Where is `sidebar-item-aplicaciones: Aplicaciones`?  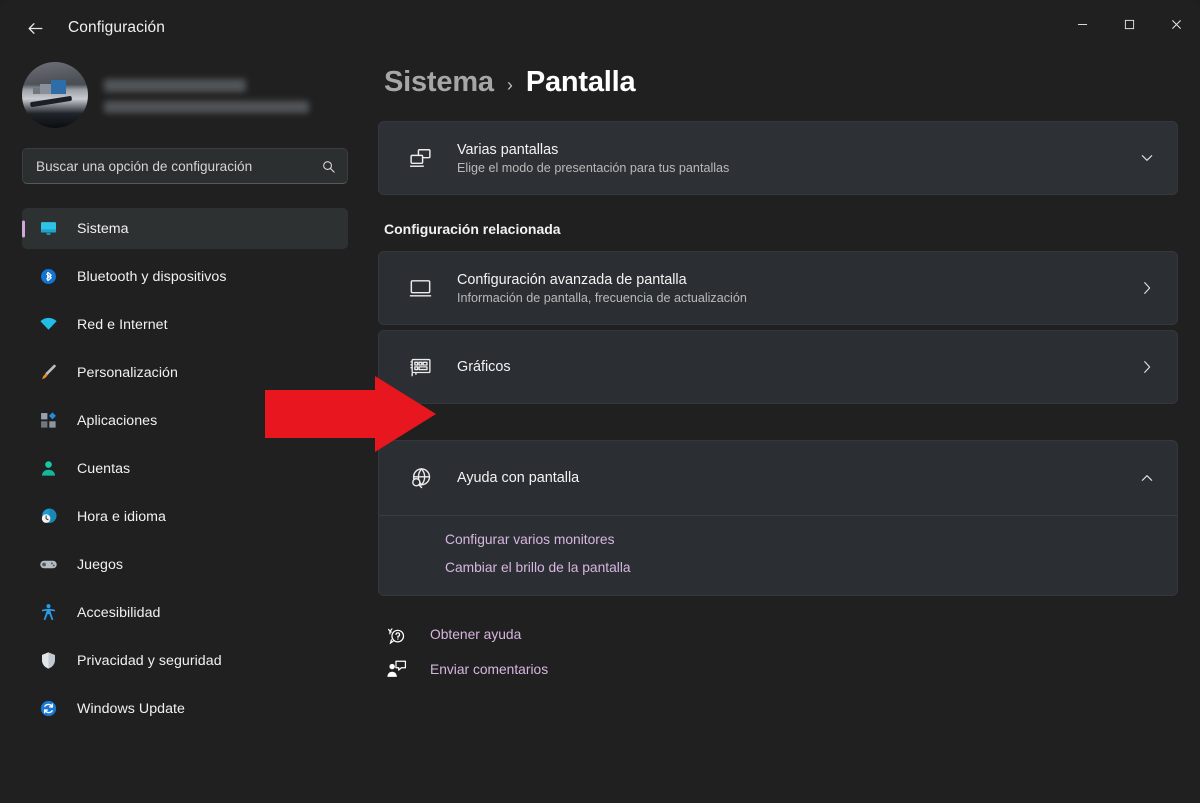 sidebar-item-aplicaciones: Aplicaciones is located at coordinates (185, 420).